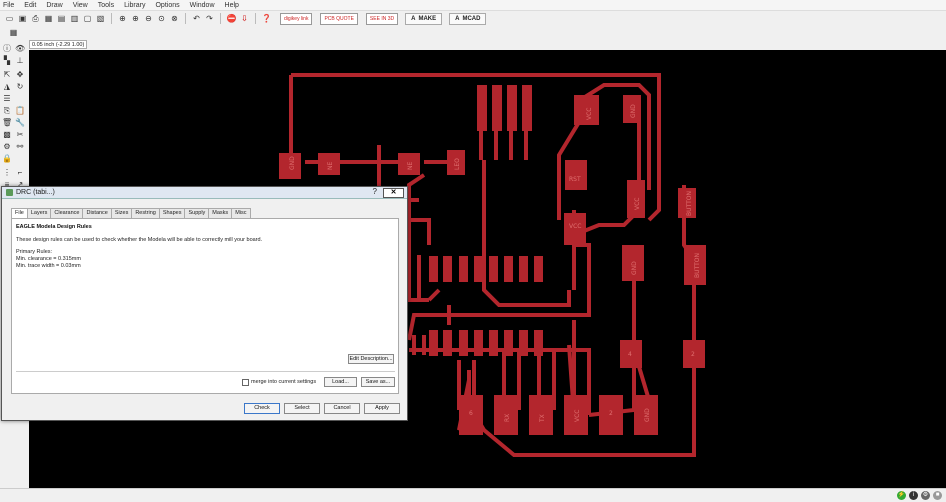 The width and height of the screenshot is (946, 502). I want to click on check-button: Check, so click(262, 408).